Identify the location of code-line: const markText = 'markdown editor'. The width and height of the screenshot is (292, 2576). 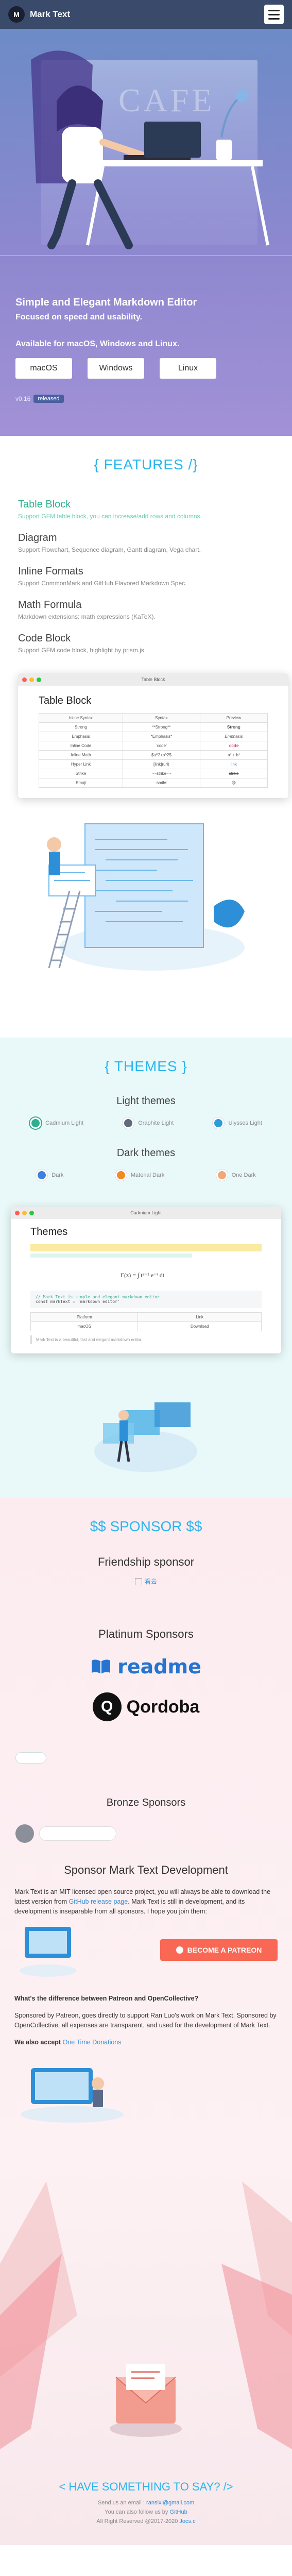
(78, 1301).